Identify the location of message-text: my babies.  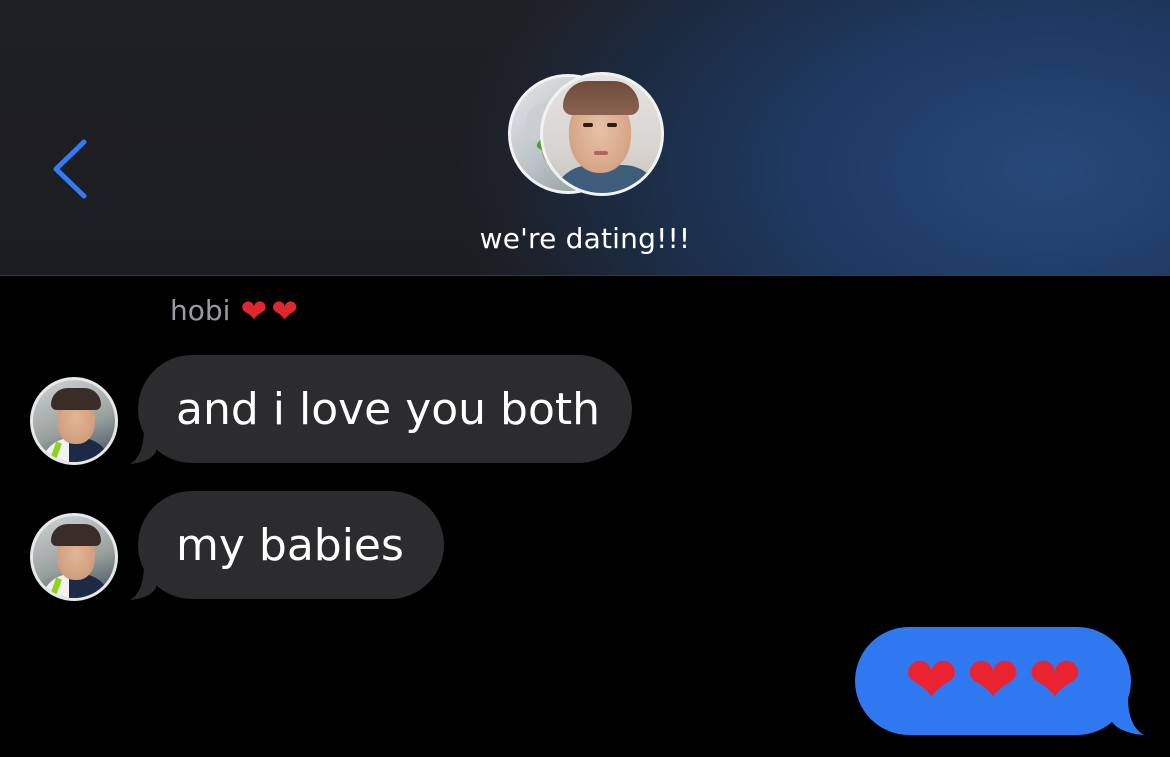
(290, 545).